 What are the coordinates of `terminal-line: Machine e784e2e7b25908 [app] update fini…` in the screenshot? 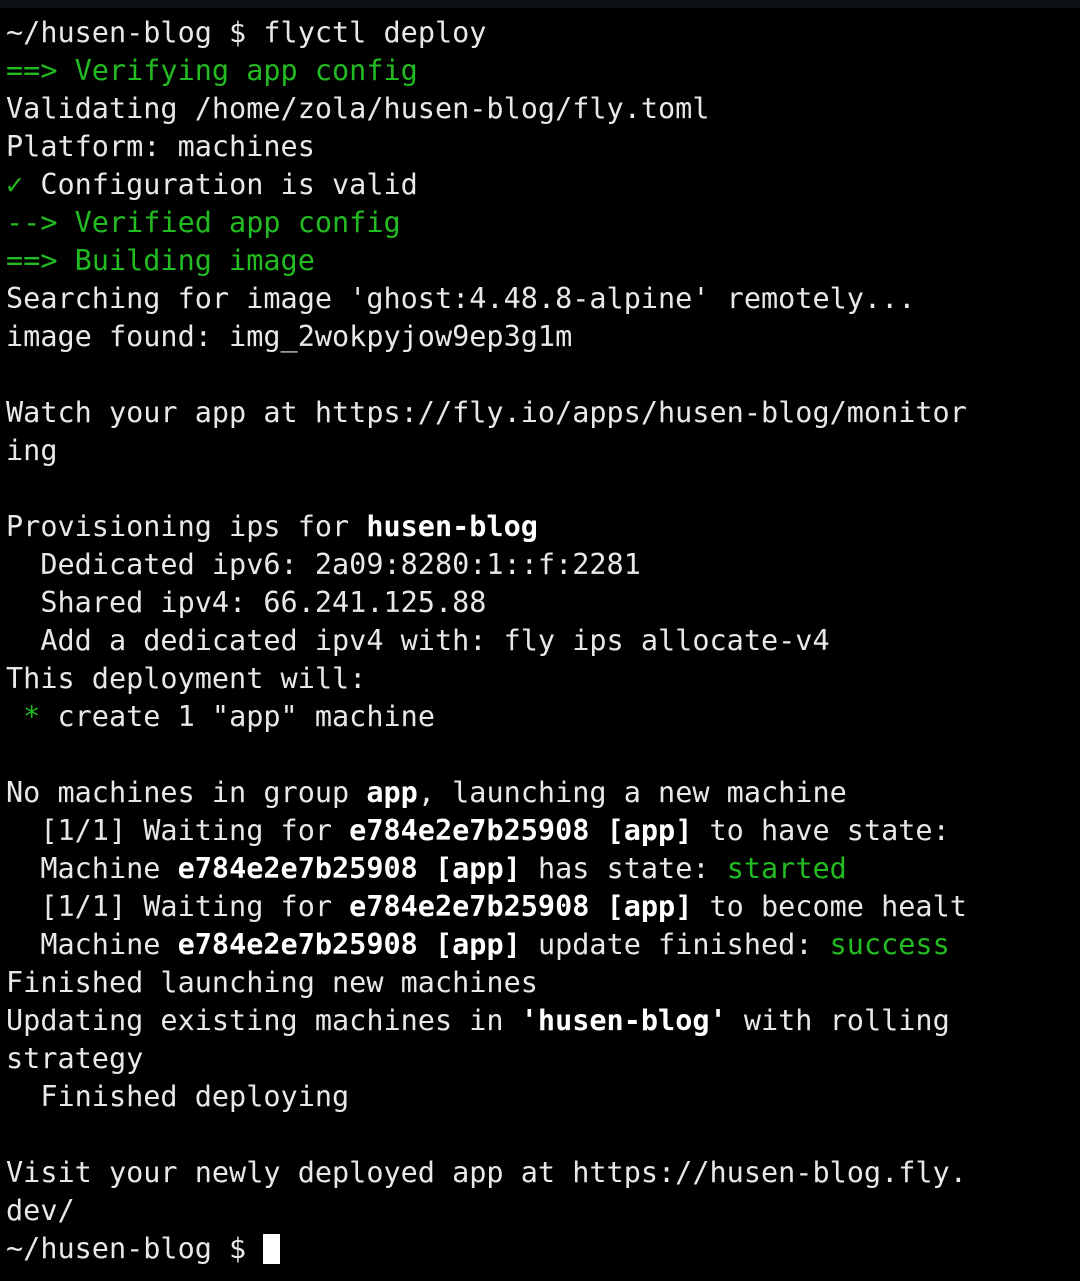 It's located at (540, 945).